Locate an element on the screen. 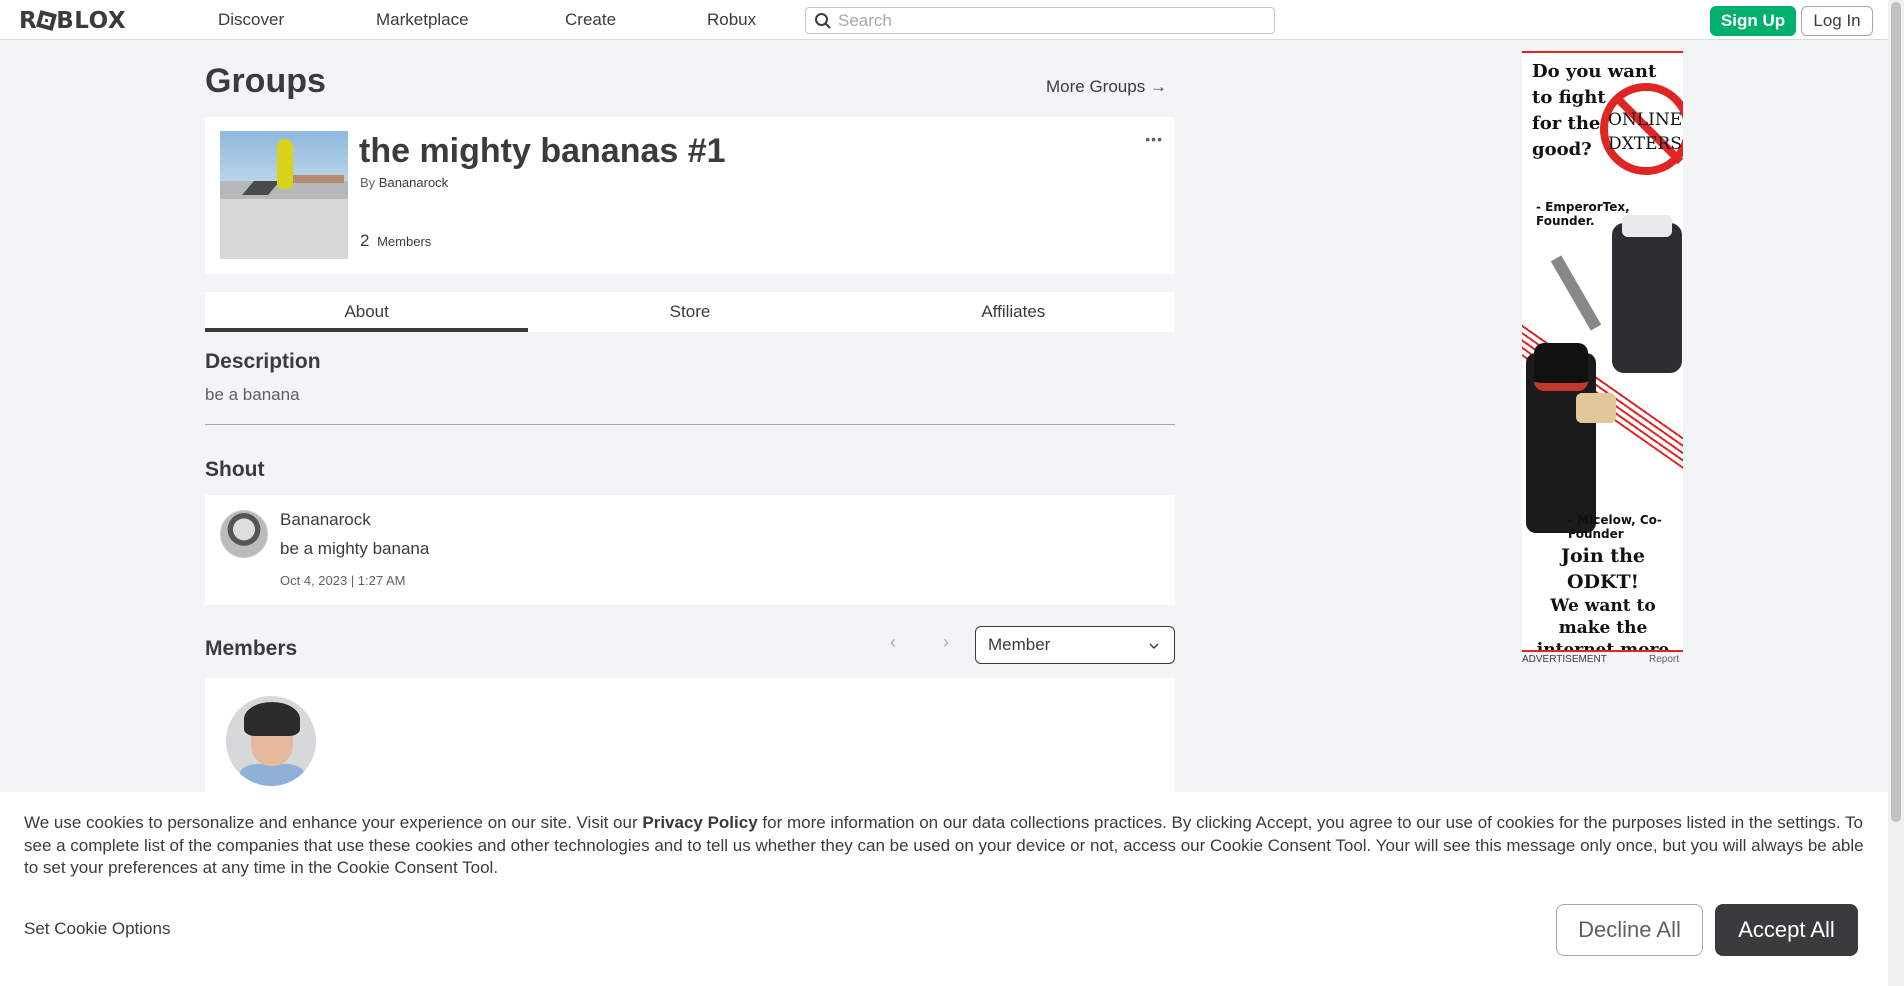 This screenshot has width=1904, height=986. group-name: the mighty bananas #1 is located at coordinates (542, 151).